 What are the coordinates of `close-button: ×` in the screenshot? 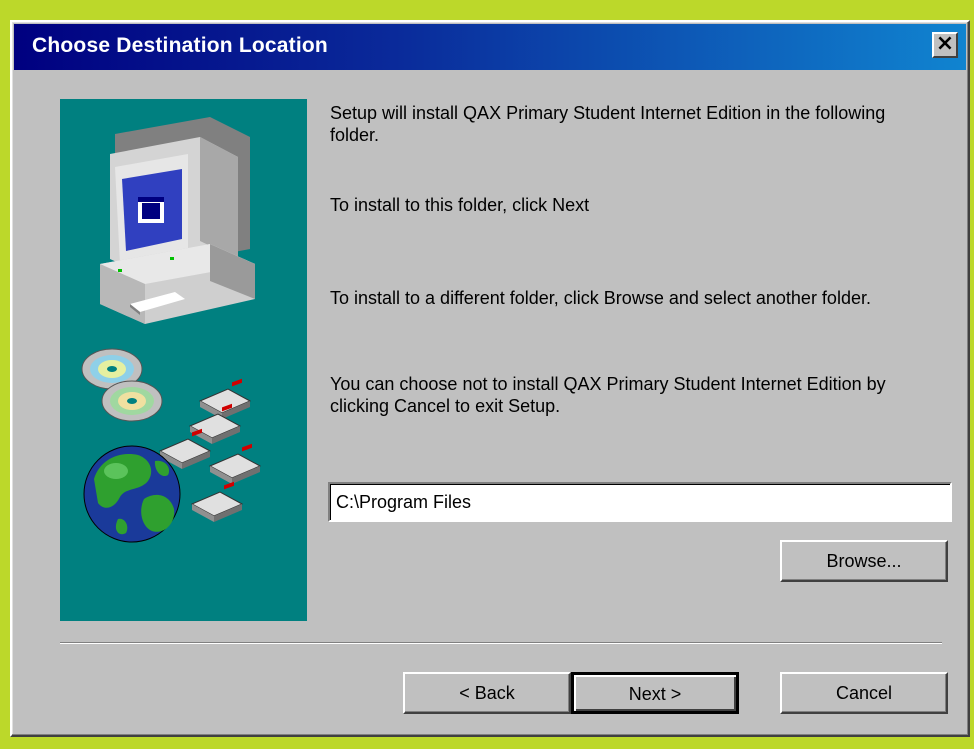 It's located at (945, 45).